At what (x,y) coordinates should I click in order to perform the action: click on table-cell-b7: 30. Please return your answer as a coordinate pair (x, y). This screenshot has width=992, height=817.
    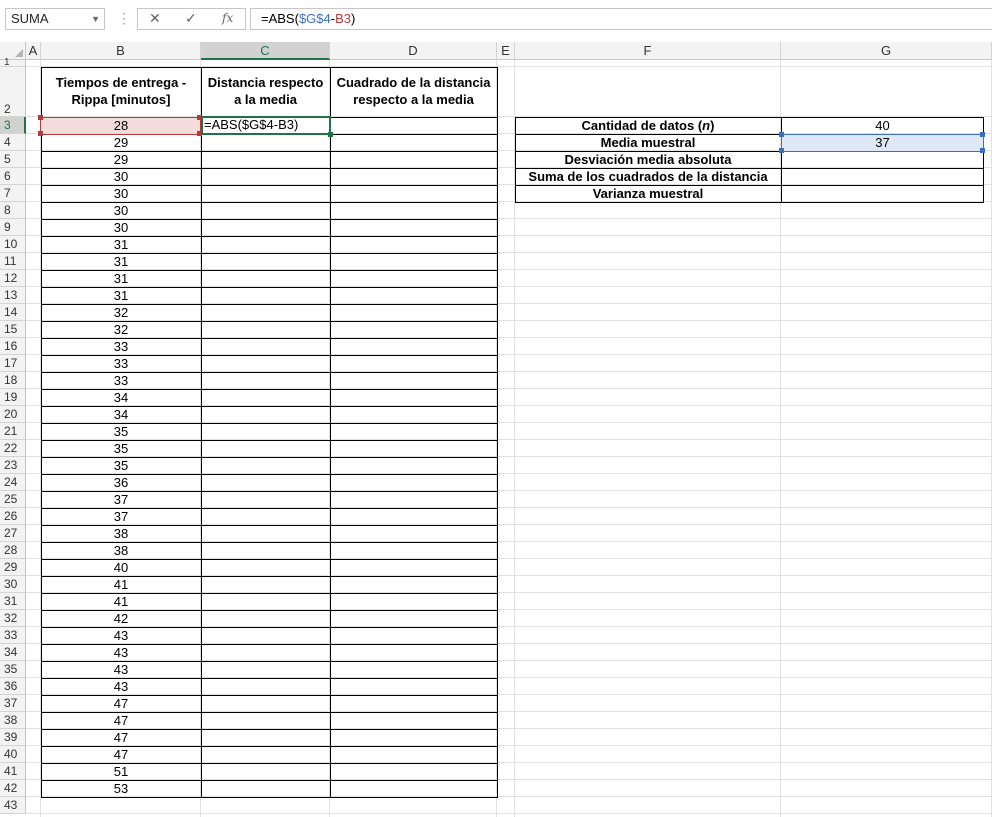
    Looking at the image, I should click on (121, 194).